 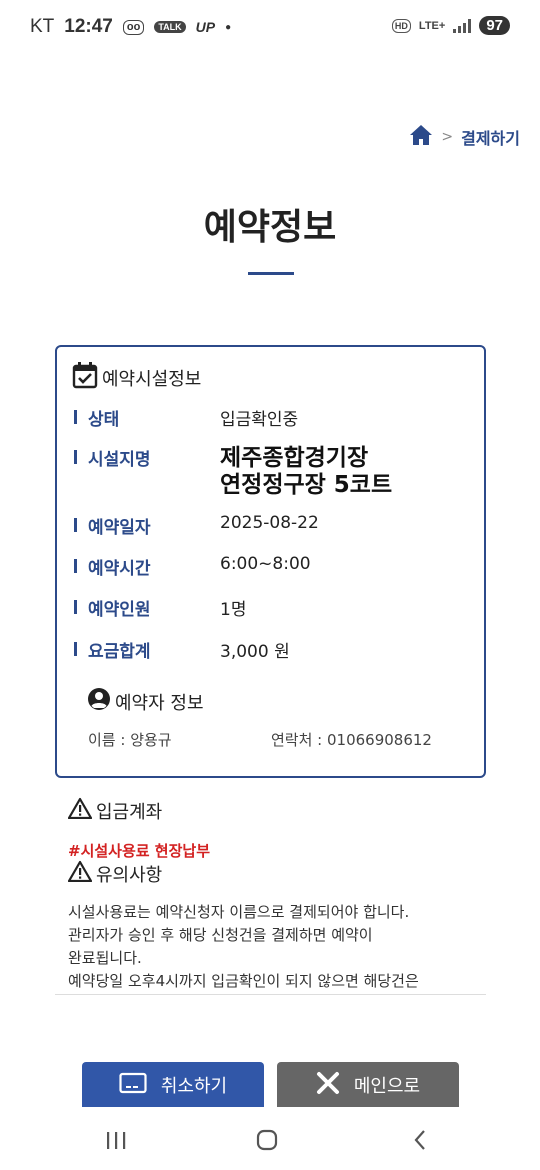 I want to click on booker-section-heading: 예약자 정보, so click(x=145, y=701).